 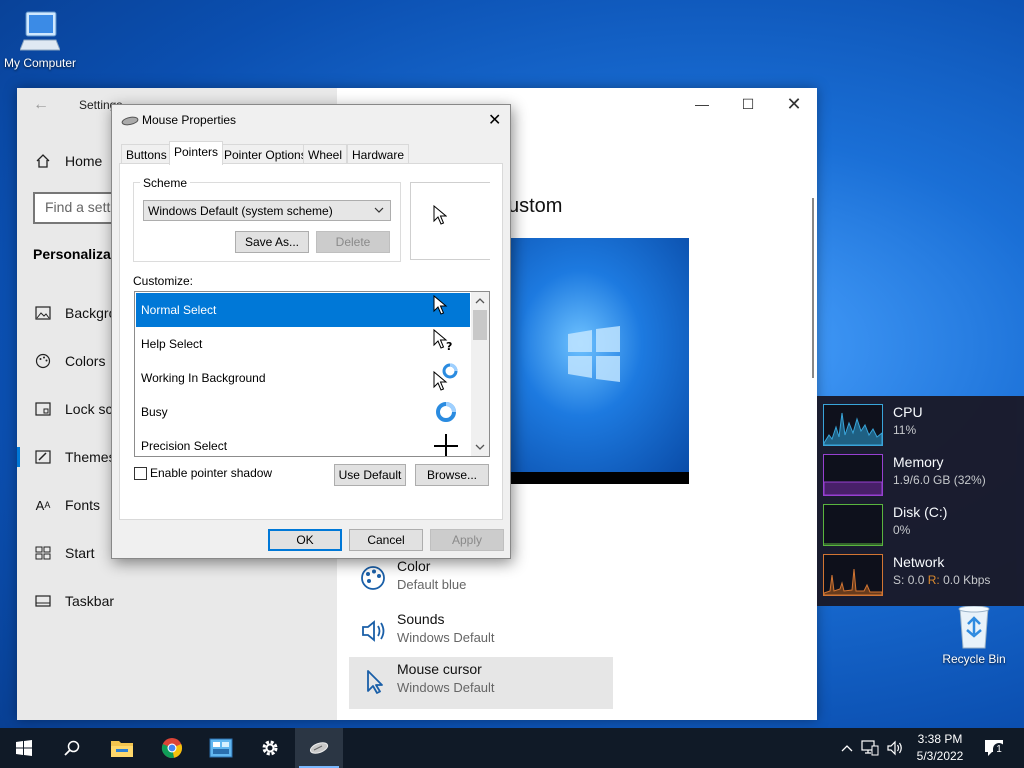 What do you see at coordinates (179, 310) in the screenshot?
I see `list-item-label: Normal Select` at bounding box center [179, 310].